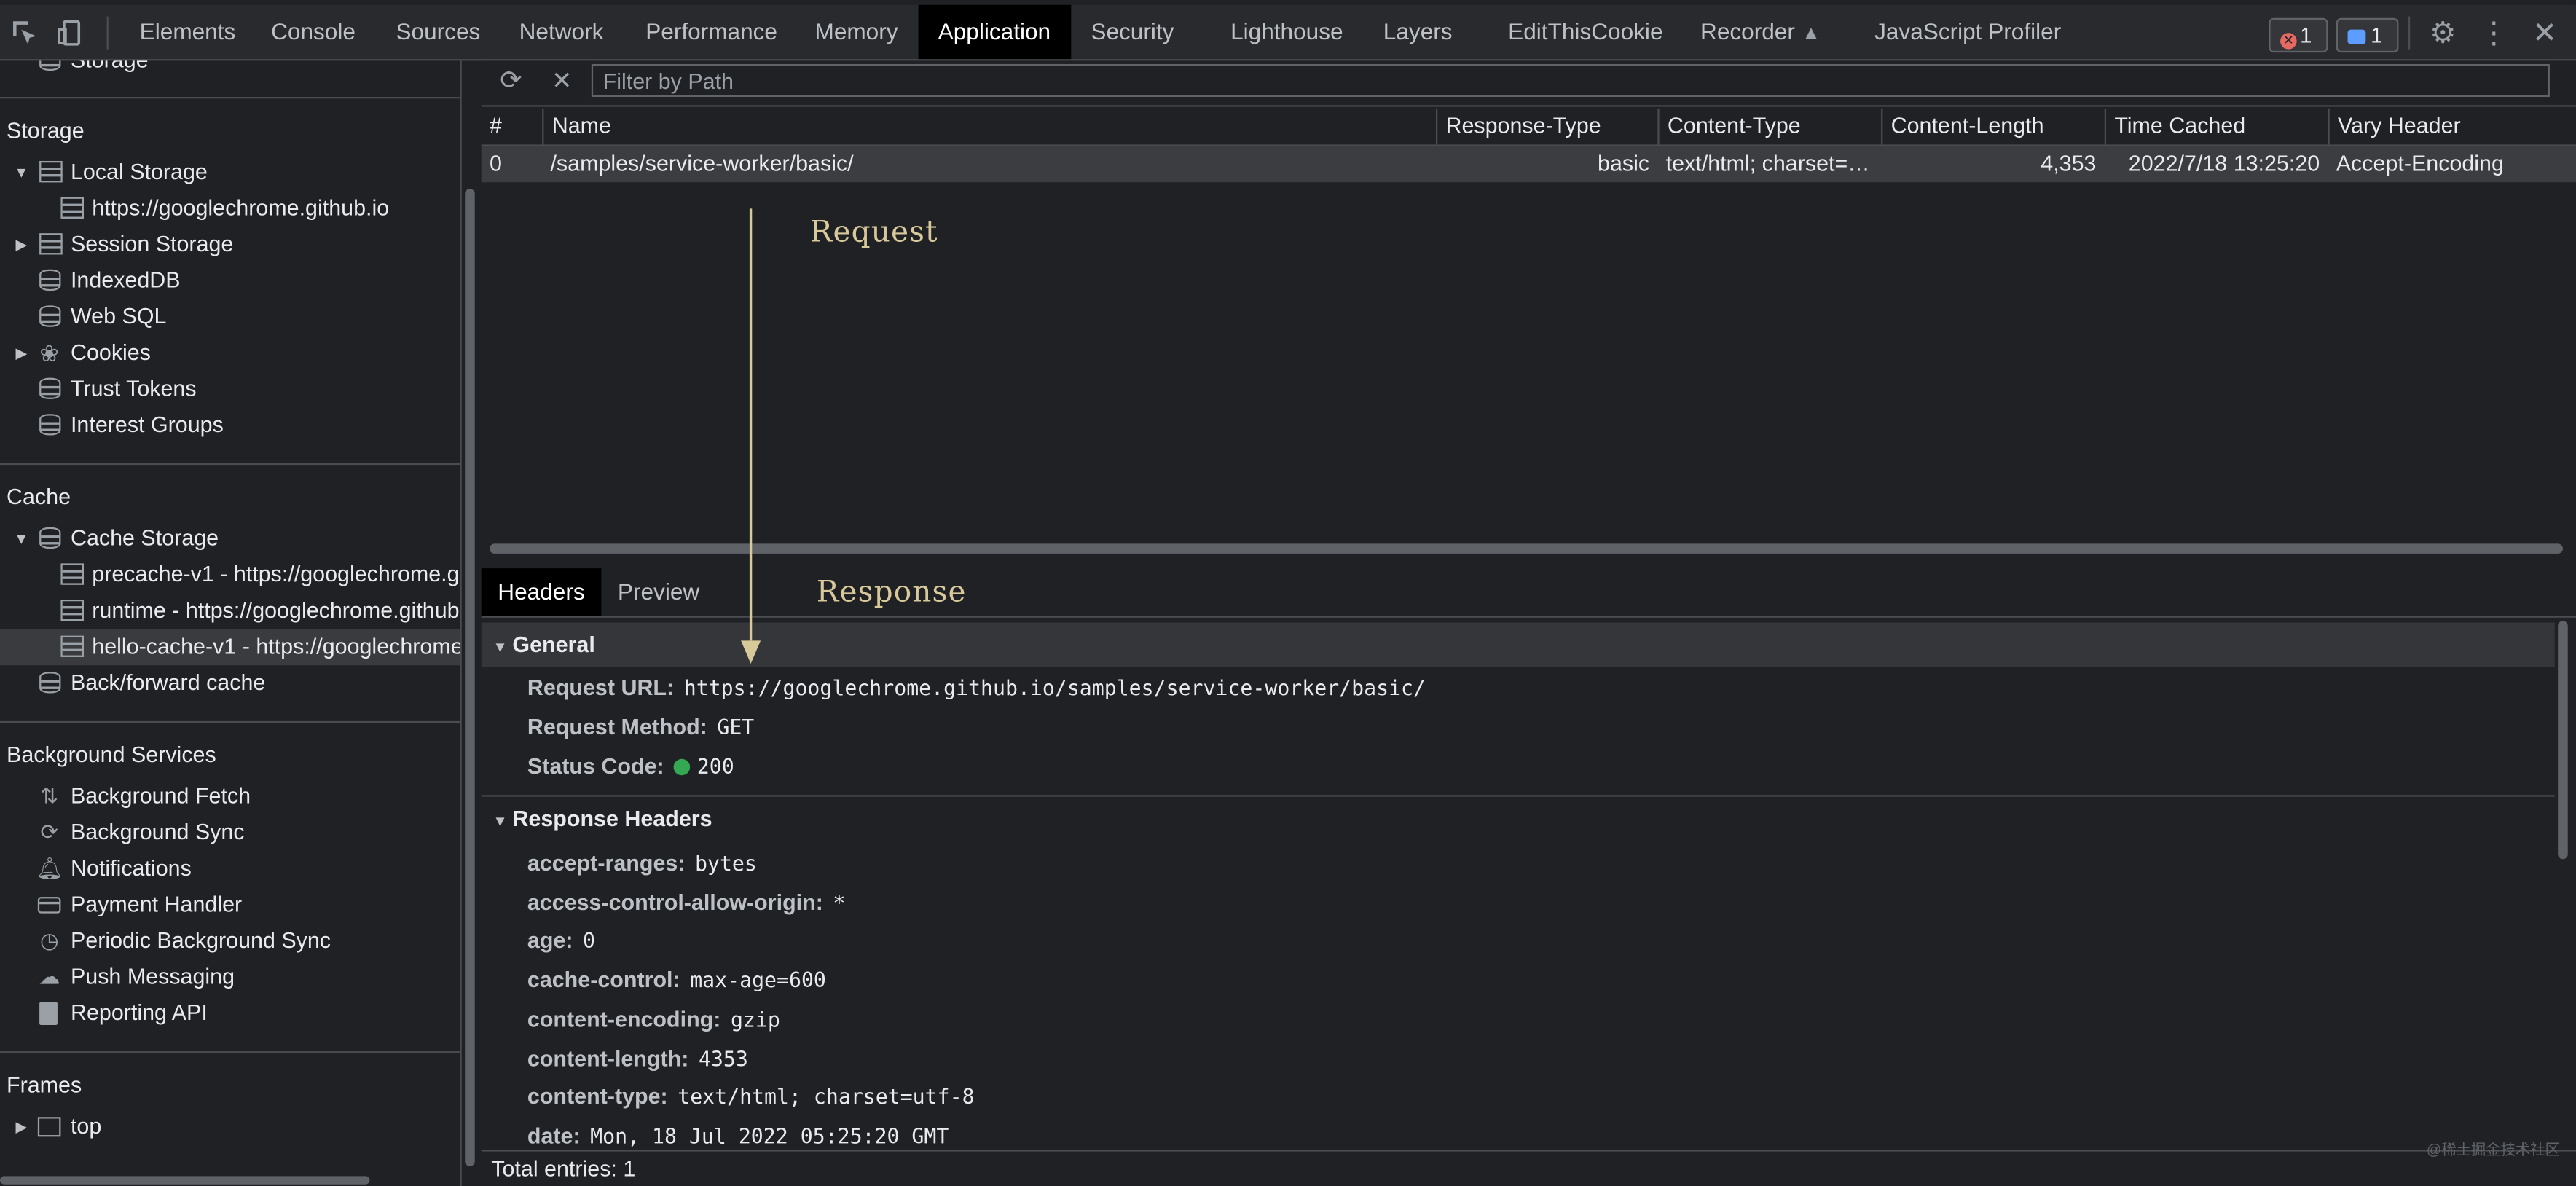  What do you see at coordinates (2493, 1150) in the screenshot?
I see `watermark: @稀土掘金技术社区` at bounding box center [2493, 1150].